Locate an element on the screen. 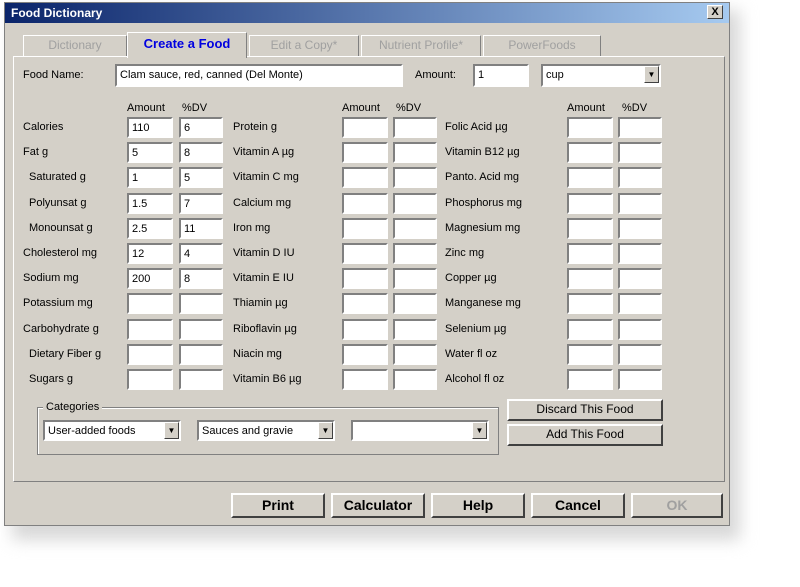 The image size is (800, 587). tab-edit-a-copy: Edit a Copy* is located at coordinates (304, 45).